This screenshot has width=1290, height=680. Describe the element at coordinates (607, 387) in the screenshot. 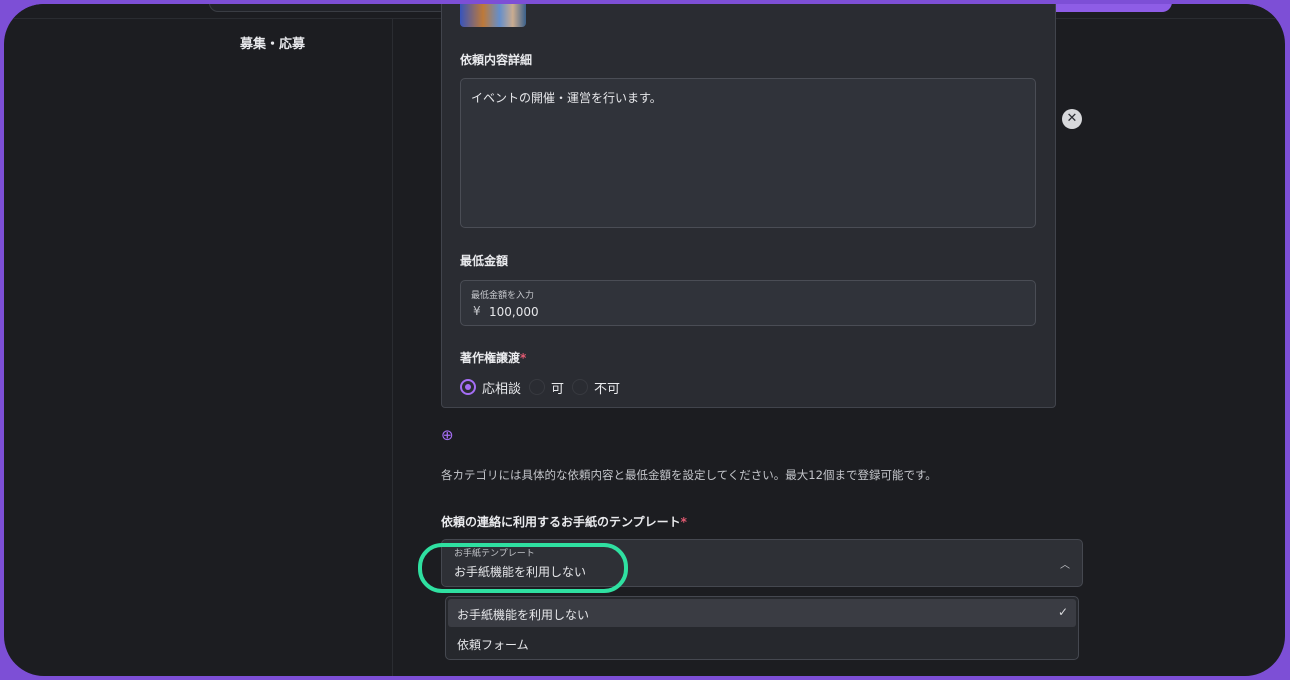

I see `radio-not-allowed-label: 不可` at that location.